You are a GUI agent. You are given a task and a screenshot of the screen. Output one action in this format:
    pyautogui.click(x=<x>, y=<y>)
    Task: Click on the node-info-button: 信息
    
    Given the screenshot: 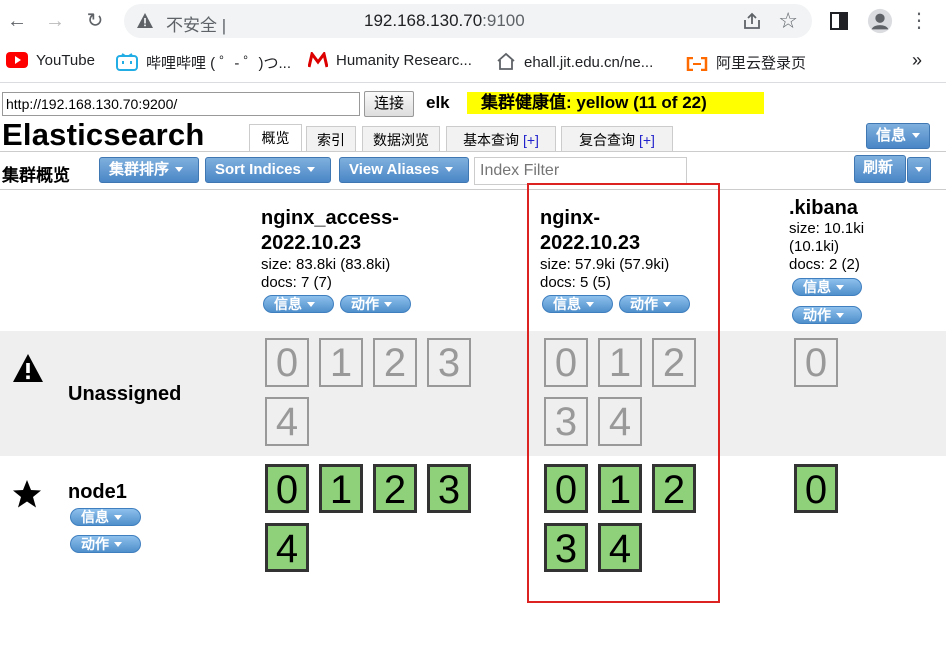 What is the action you would take?
    pyautogui.click(x=105, y=517)
    